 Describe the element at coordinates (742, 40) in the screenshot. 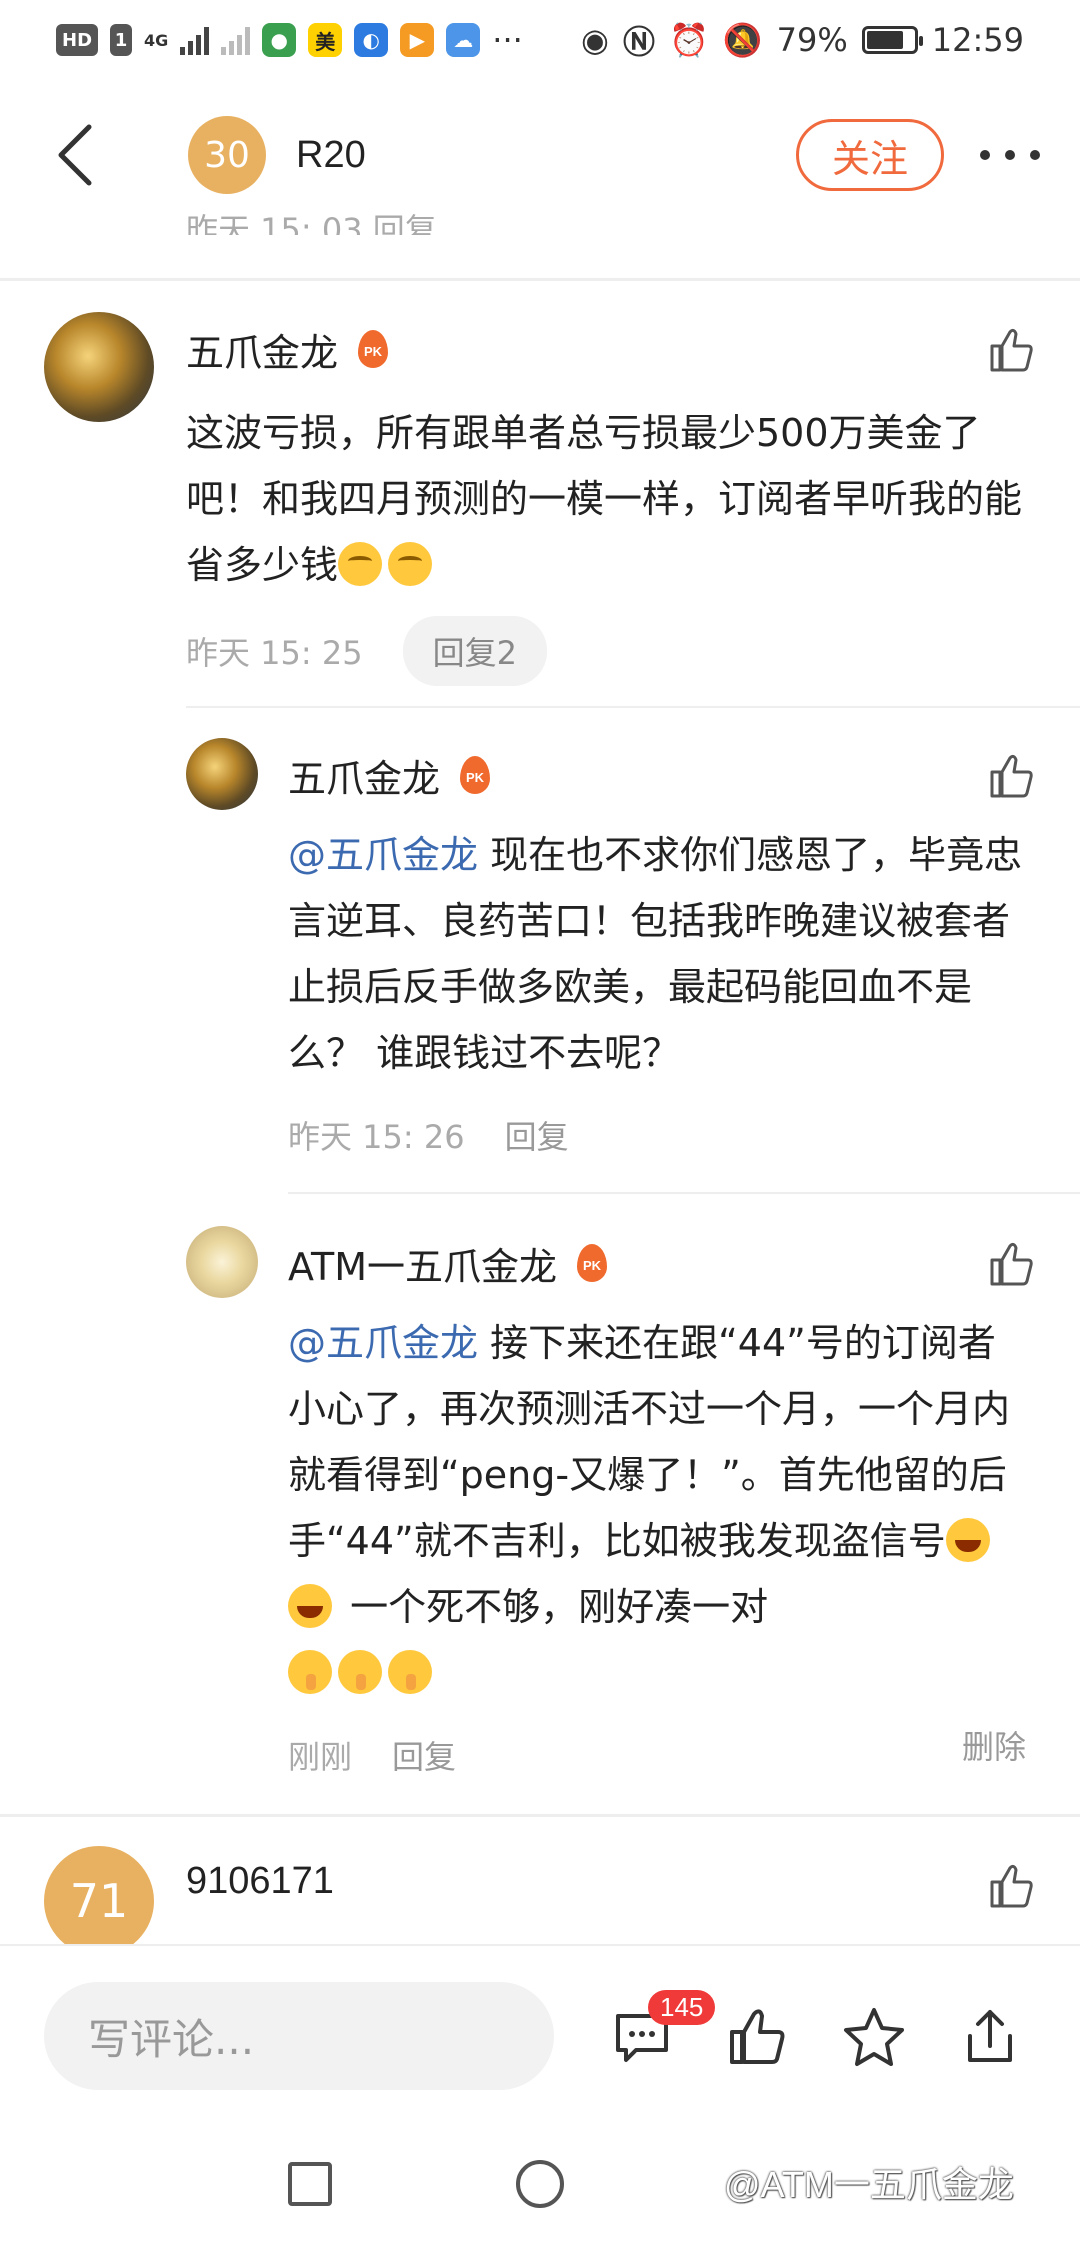

I see `mute-icon: 🔕` at that location.